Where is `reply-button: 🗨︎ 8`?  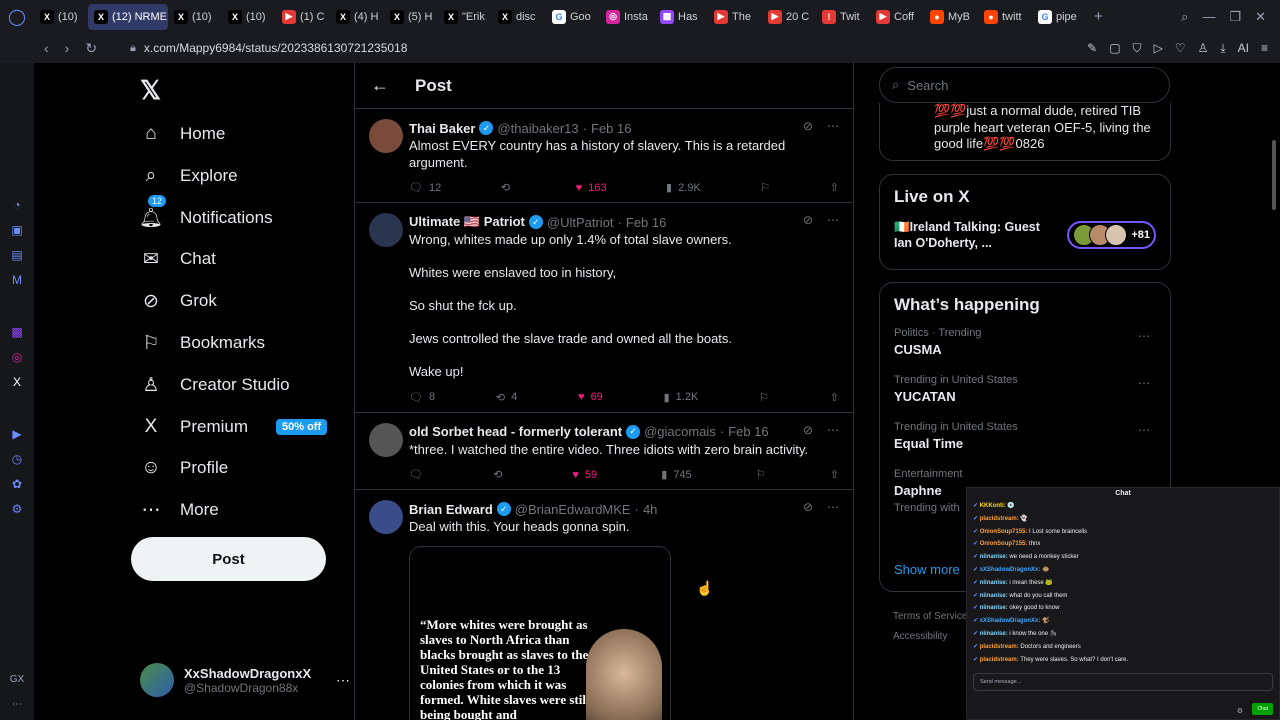 reply-button: 🗨︎ 8 is located at coordinates (422, 397).